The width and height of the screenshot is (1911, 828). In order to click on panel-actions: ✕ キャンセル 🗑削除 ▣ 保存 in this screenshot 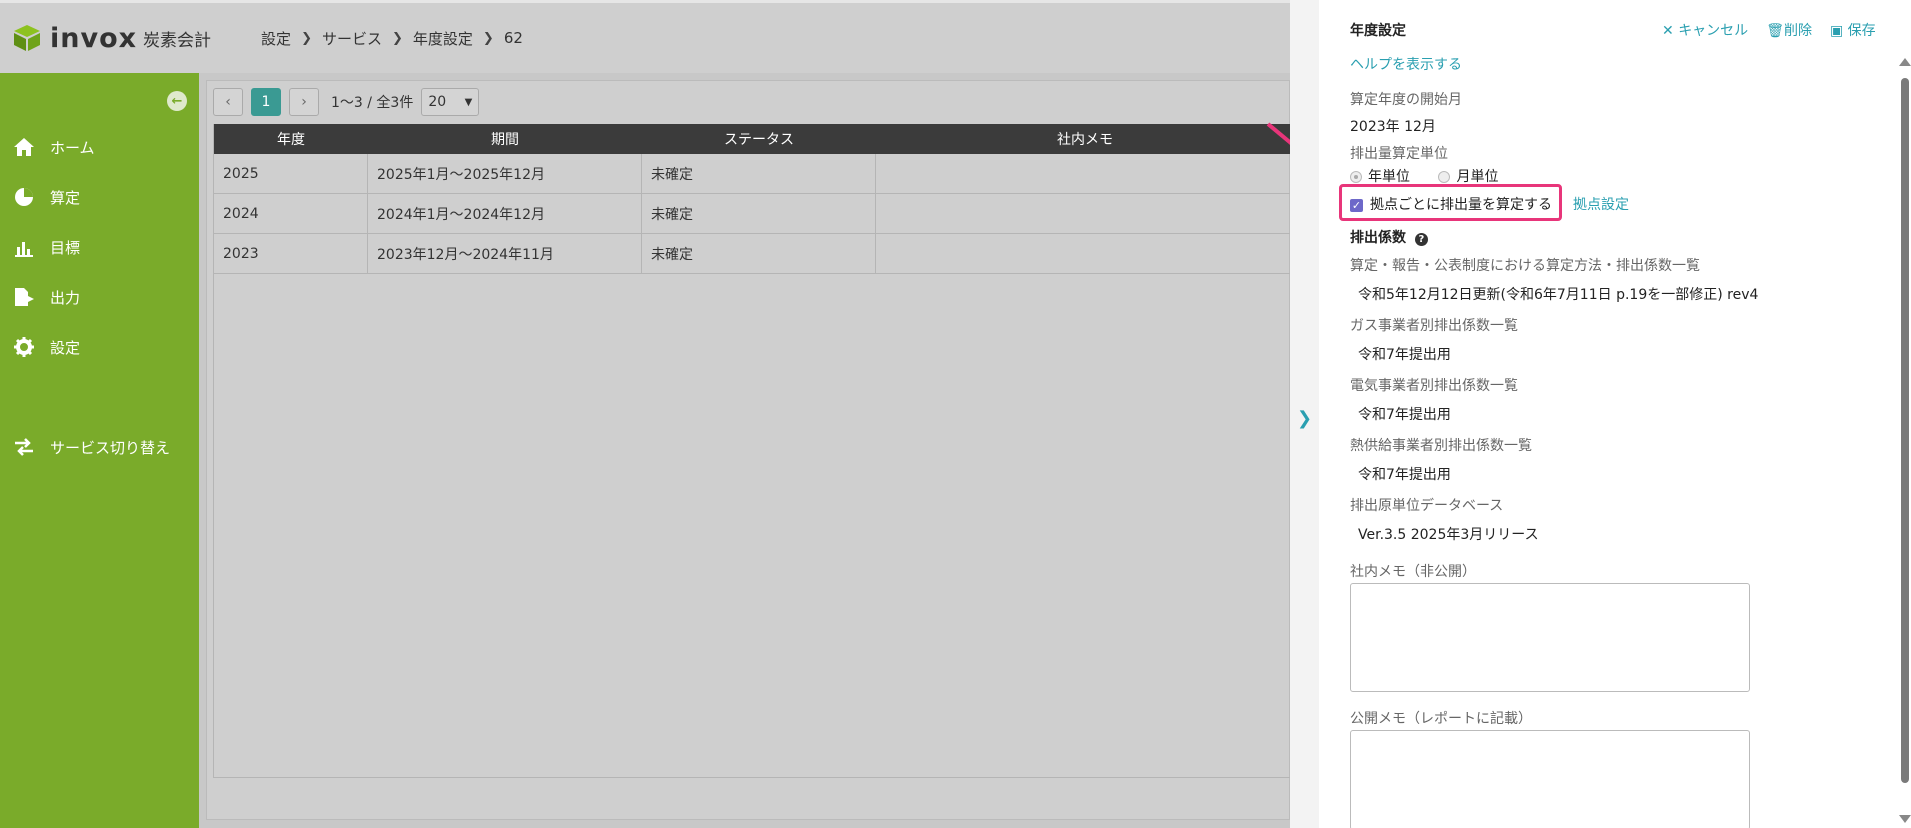, I will do `click(1769, 30)`.